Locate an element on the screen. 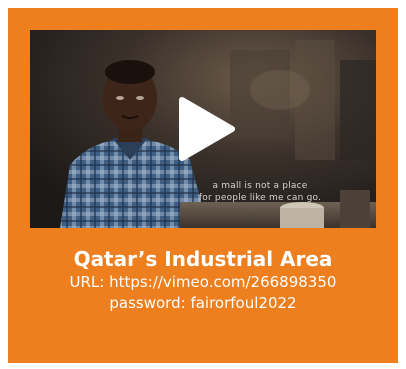  video-title: Qatar’s Industrial Area is located at coordinates (203, 259).